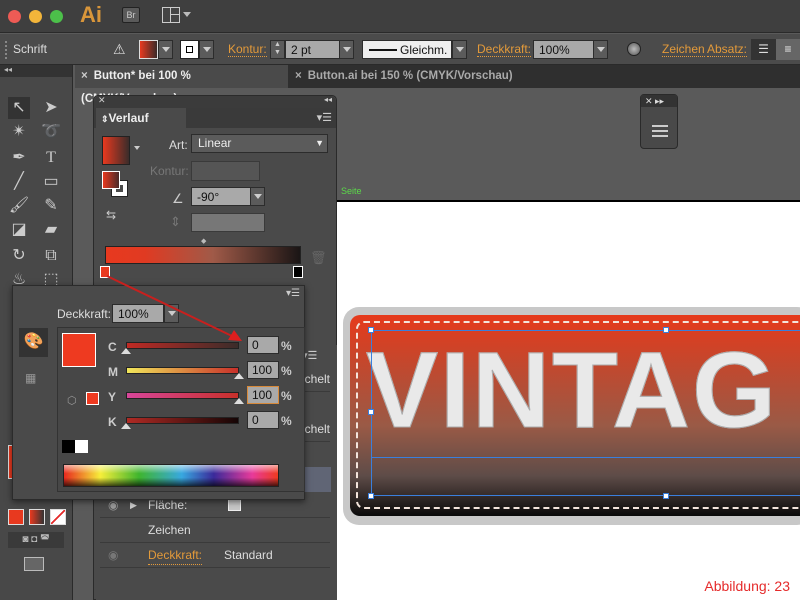 This screenshot has height=600, width=800. Describe the element at coordinates (111, 180) in the screenshot. I see `fill-stroke-fill` at that location.